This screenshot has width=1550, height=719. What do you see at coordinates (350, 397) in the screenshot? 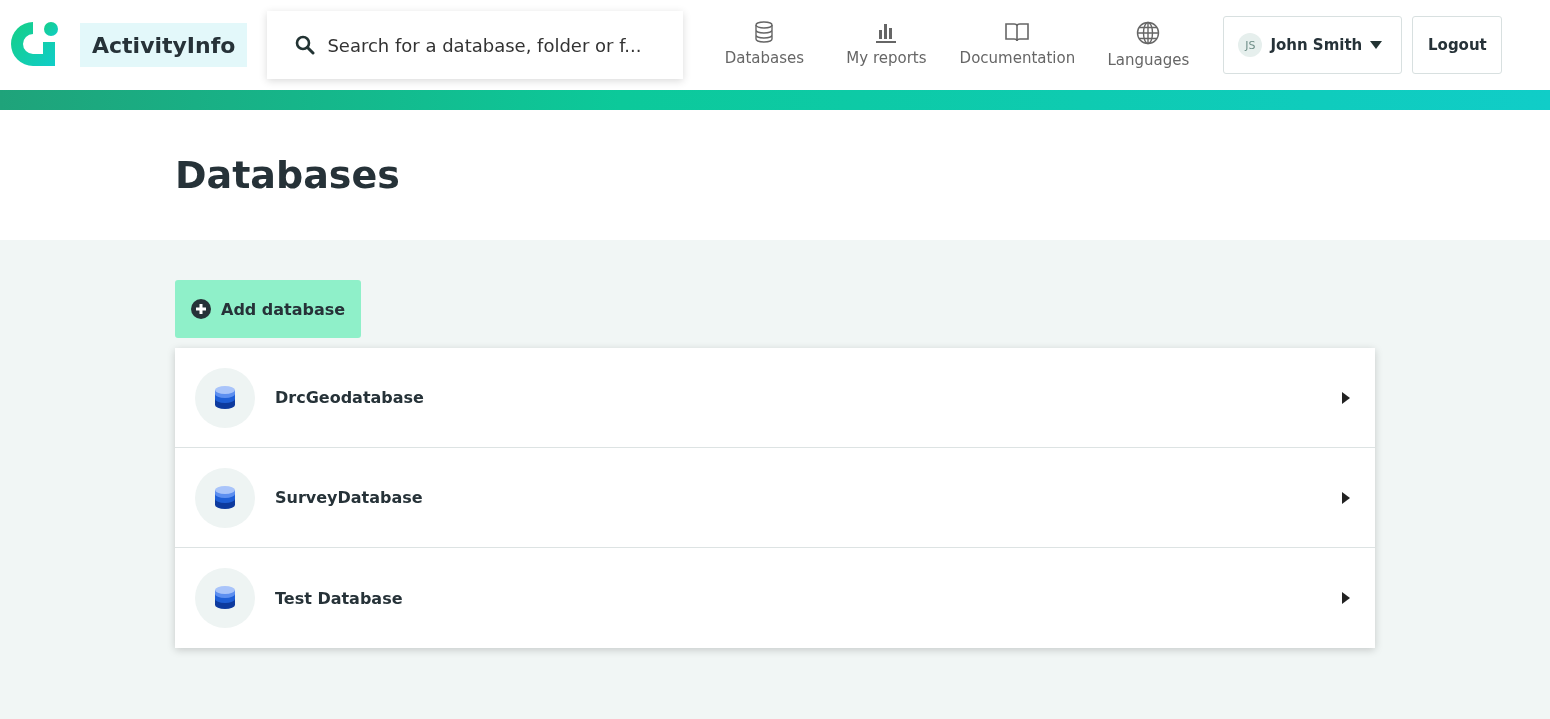
I see `database-name: DrcGeodatabase` at bounding box center [350, 397].